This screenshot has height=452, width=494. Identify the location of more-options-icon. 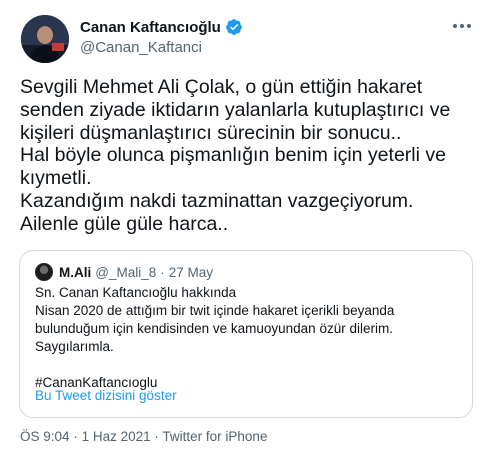
(462, 26).